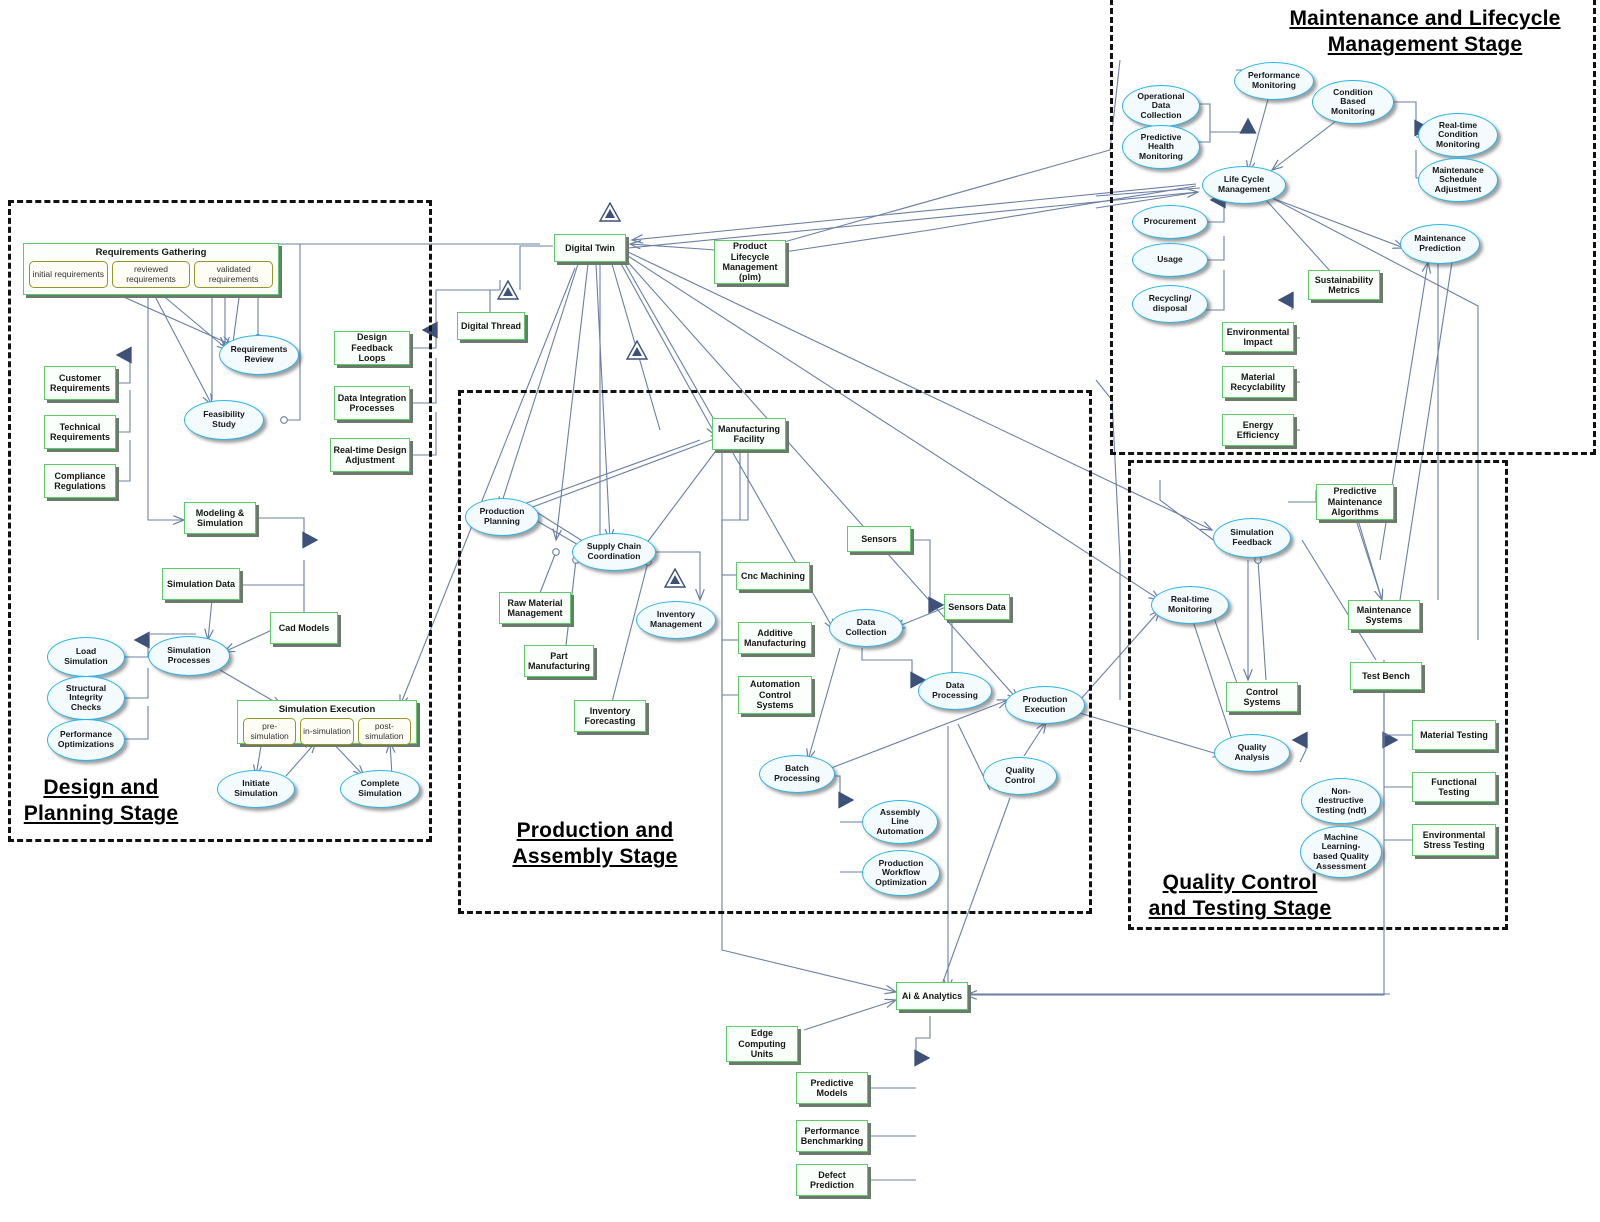 The width and height of the screenshot is (1600, 1222). What do you see at coordinates (1384, 615) in the screenshot?
I see `node-maintenance-systems: Maintenance Systems` at bounding box center [1384, 615].